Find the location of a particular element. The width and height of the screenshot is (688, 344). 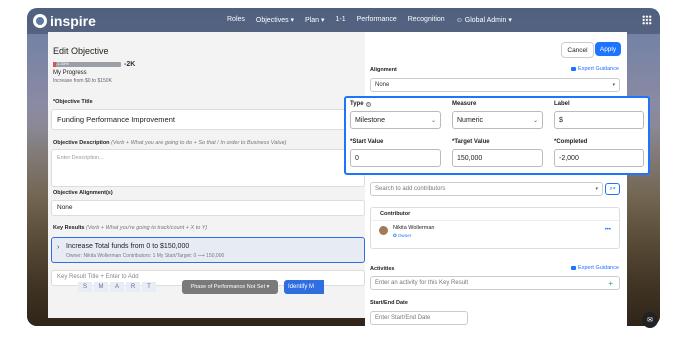

cancel-button: Cancel is located at coordinates (577, 50).